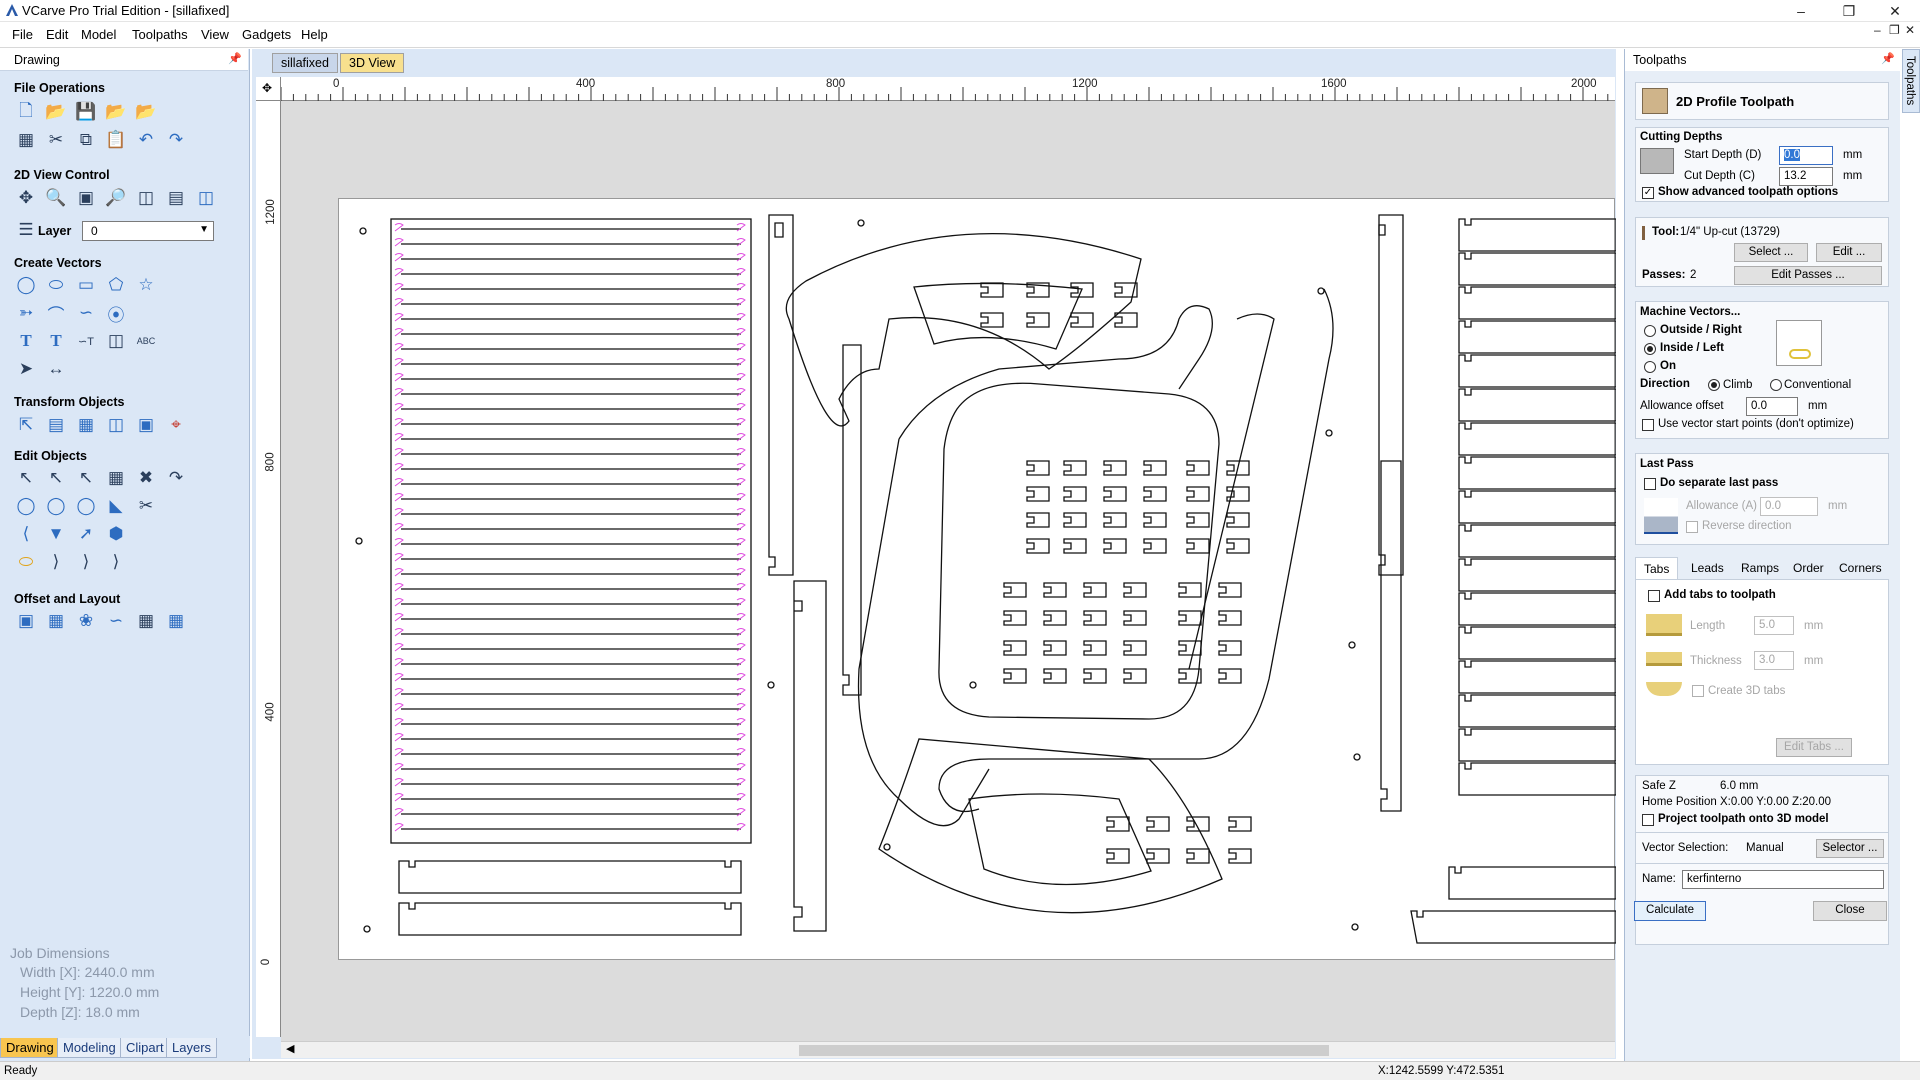 The height and width of the screenshot is (1080, 1920). I want to click on mdi-close-icon: ✕, so click(1910, 30).